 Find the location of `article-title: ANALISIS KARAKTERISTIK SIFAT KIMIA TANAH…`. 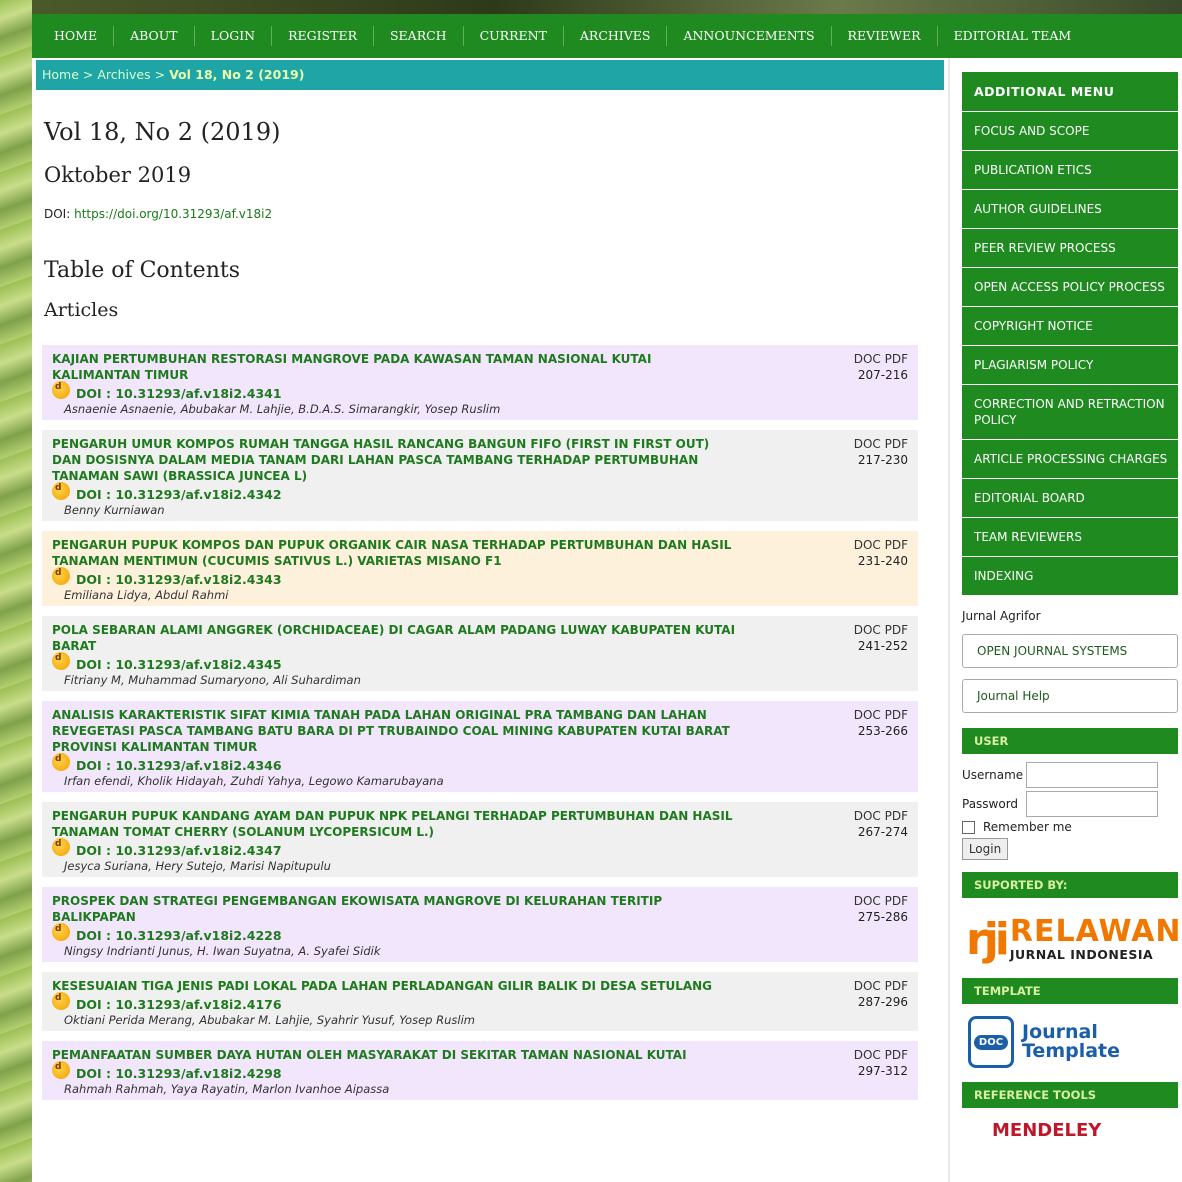

article-title: ANALISIS KARAKTERISTIK SIFAT KIMIA TANAH… is located at coordinates (397, 731).